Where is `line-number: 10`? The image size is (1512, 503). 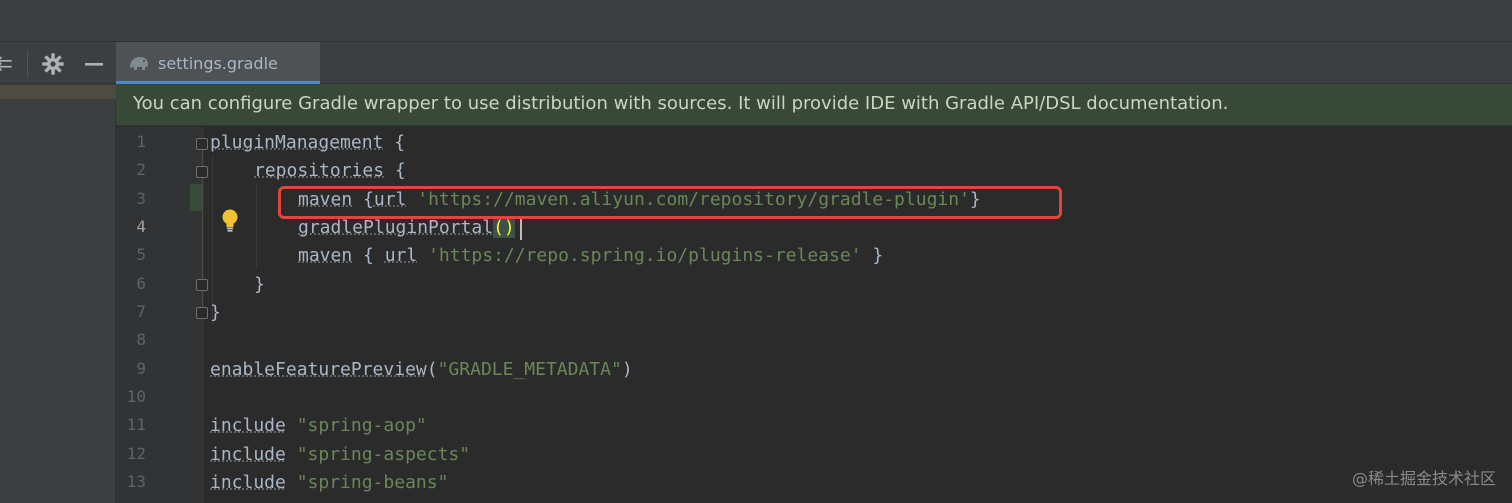 line-number: 10 is located at coordinates (136, 396).